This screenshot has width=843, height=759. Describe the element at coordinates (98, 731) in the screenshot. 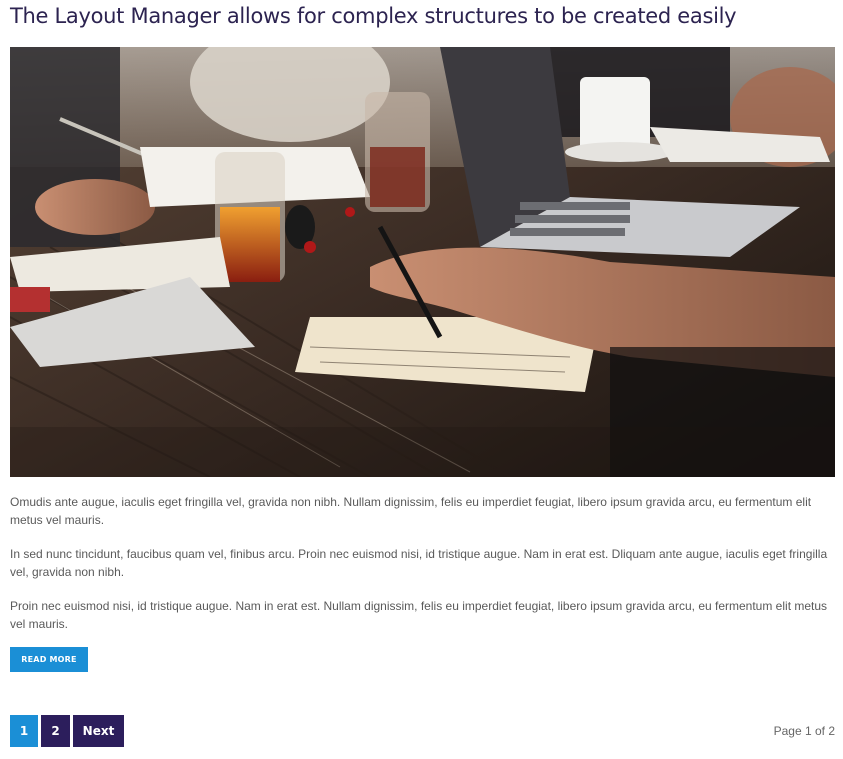

I see `next-page-button: Next` at that location.